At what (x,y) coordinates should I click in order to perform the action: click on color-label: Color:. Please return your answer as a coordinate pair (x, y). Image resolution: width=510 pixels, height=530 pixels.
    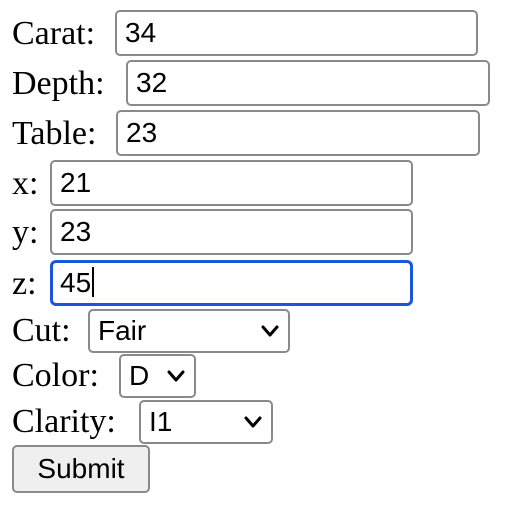
    Looking at the image, I should click on (55, 375).